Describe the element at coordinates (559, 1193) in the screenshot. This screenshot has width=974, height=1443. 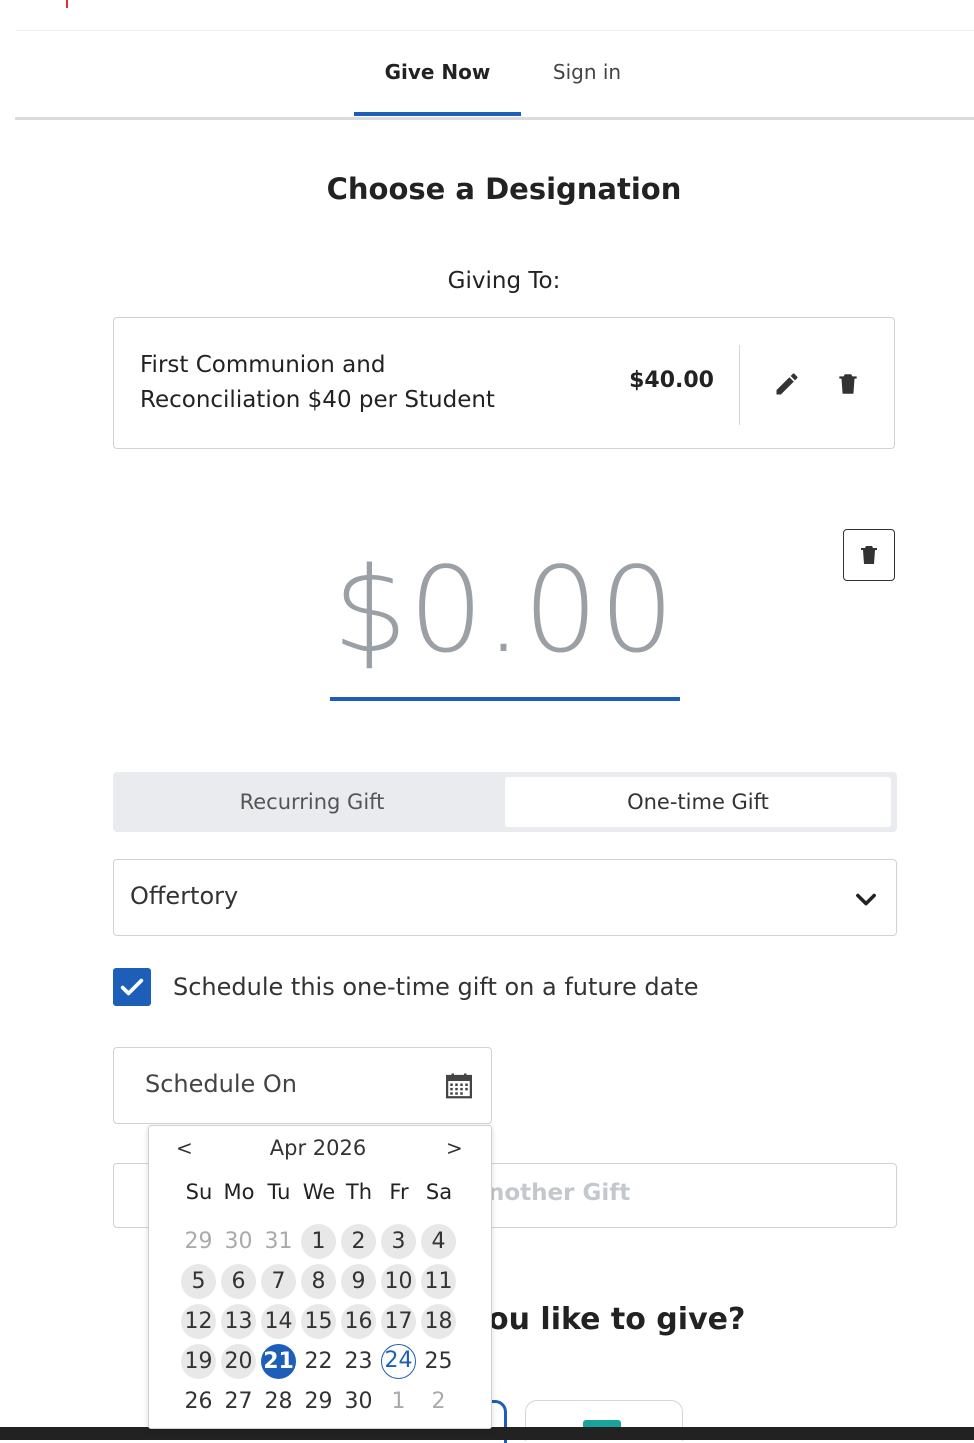
I see `add-another-gift-label: nother Gift` at that location.